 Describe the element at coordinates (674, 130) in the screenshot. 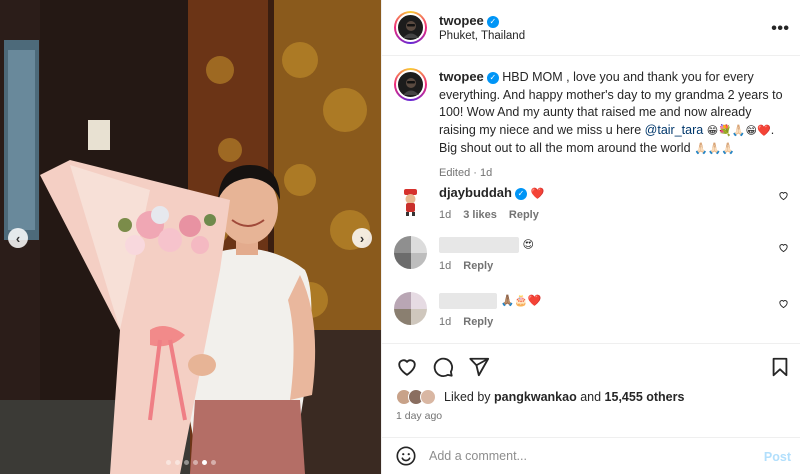

I see `caption-mention-link: @tair_tara` at that location.